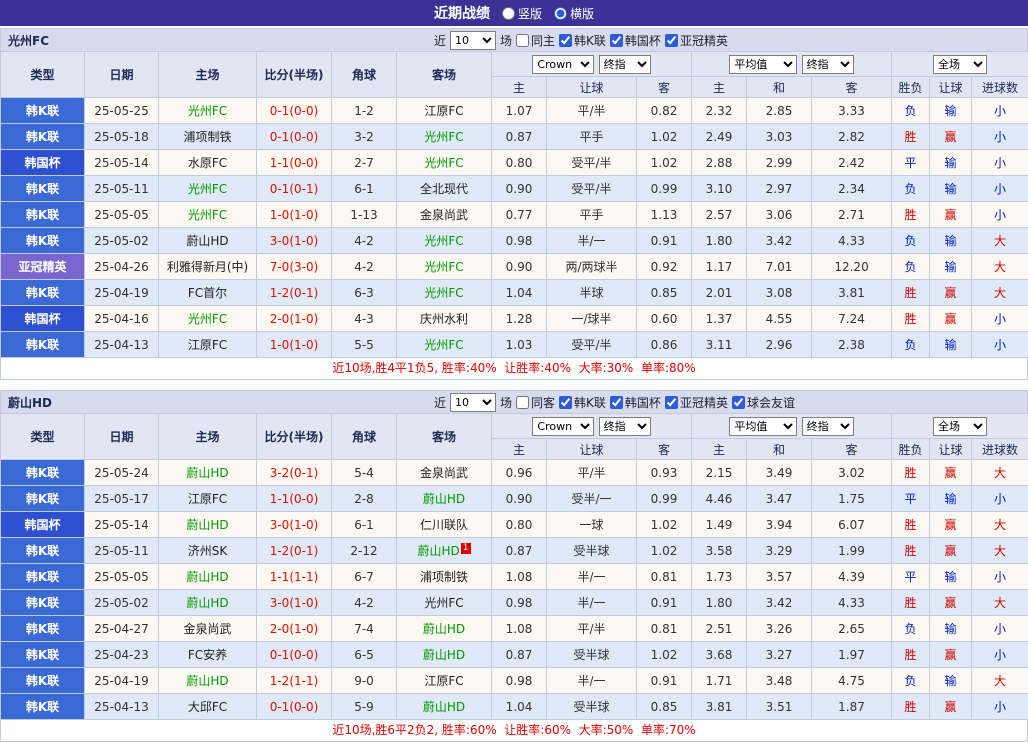  What do you see at coordinates (508, 13) in the screenshot?
I see `vertical-layout-radio` at bounding box center [508, 13].